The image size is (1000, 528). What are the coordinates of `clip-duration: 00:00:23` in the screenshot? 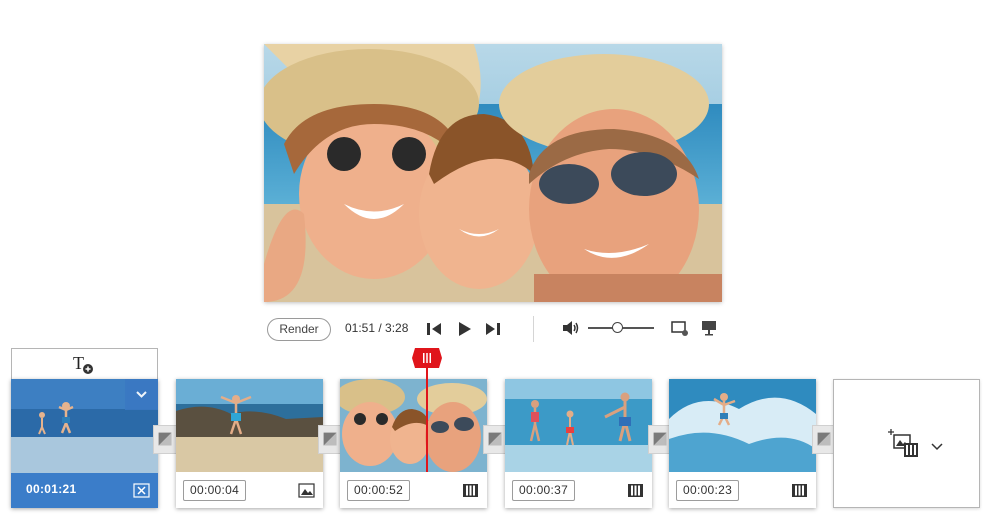 It's located at (708, 490).